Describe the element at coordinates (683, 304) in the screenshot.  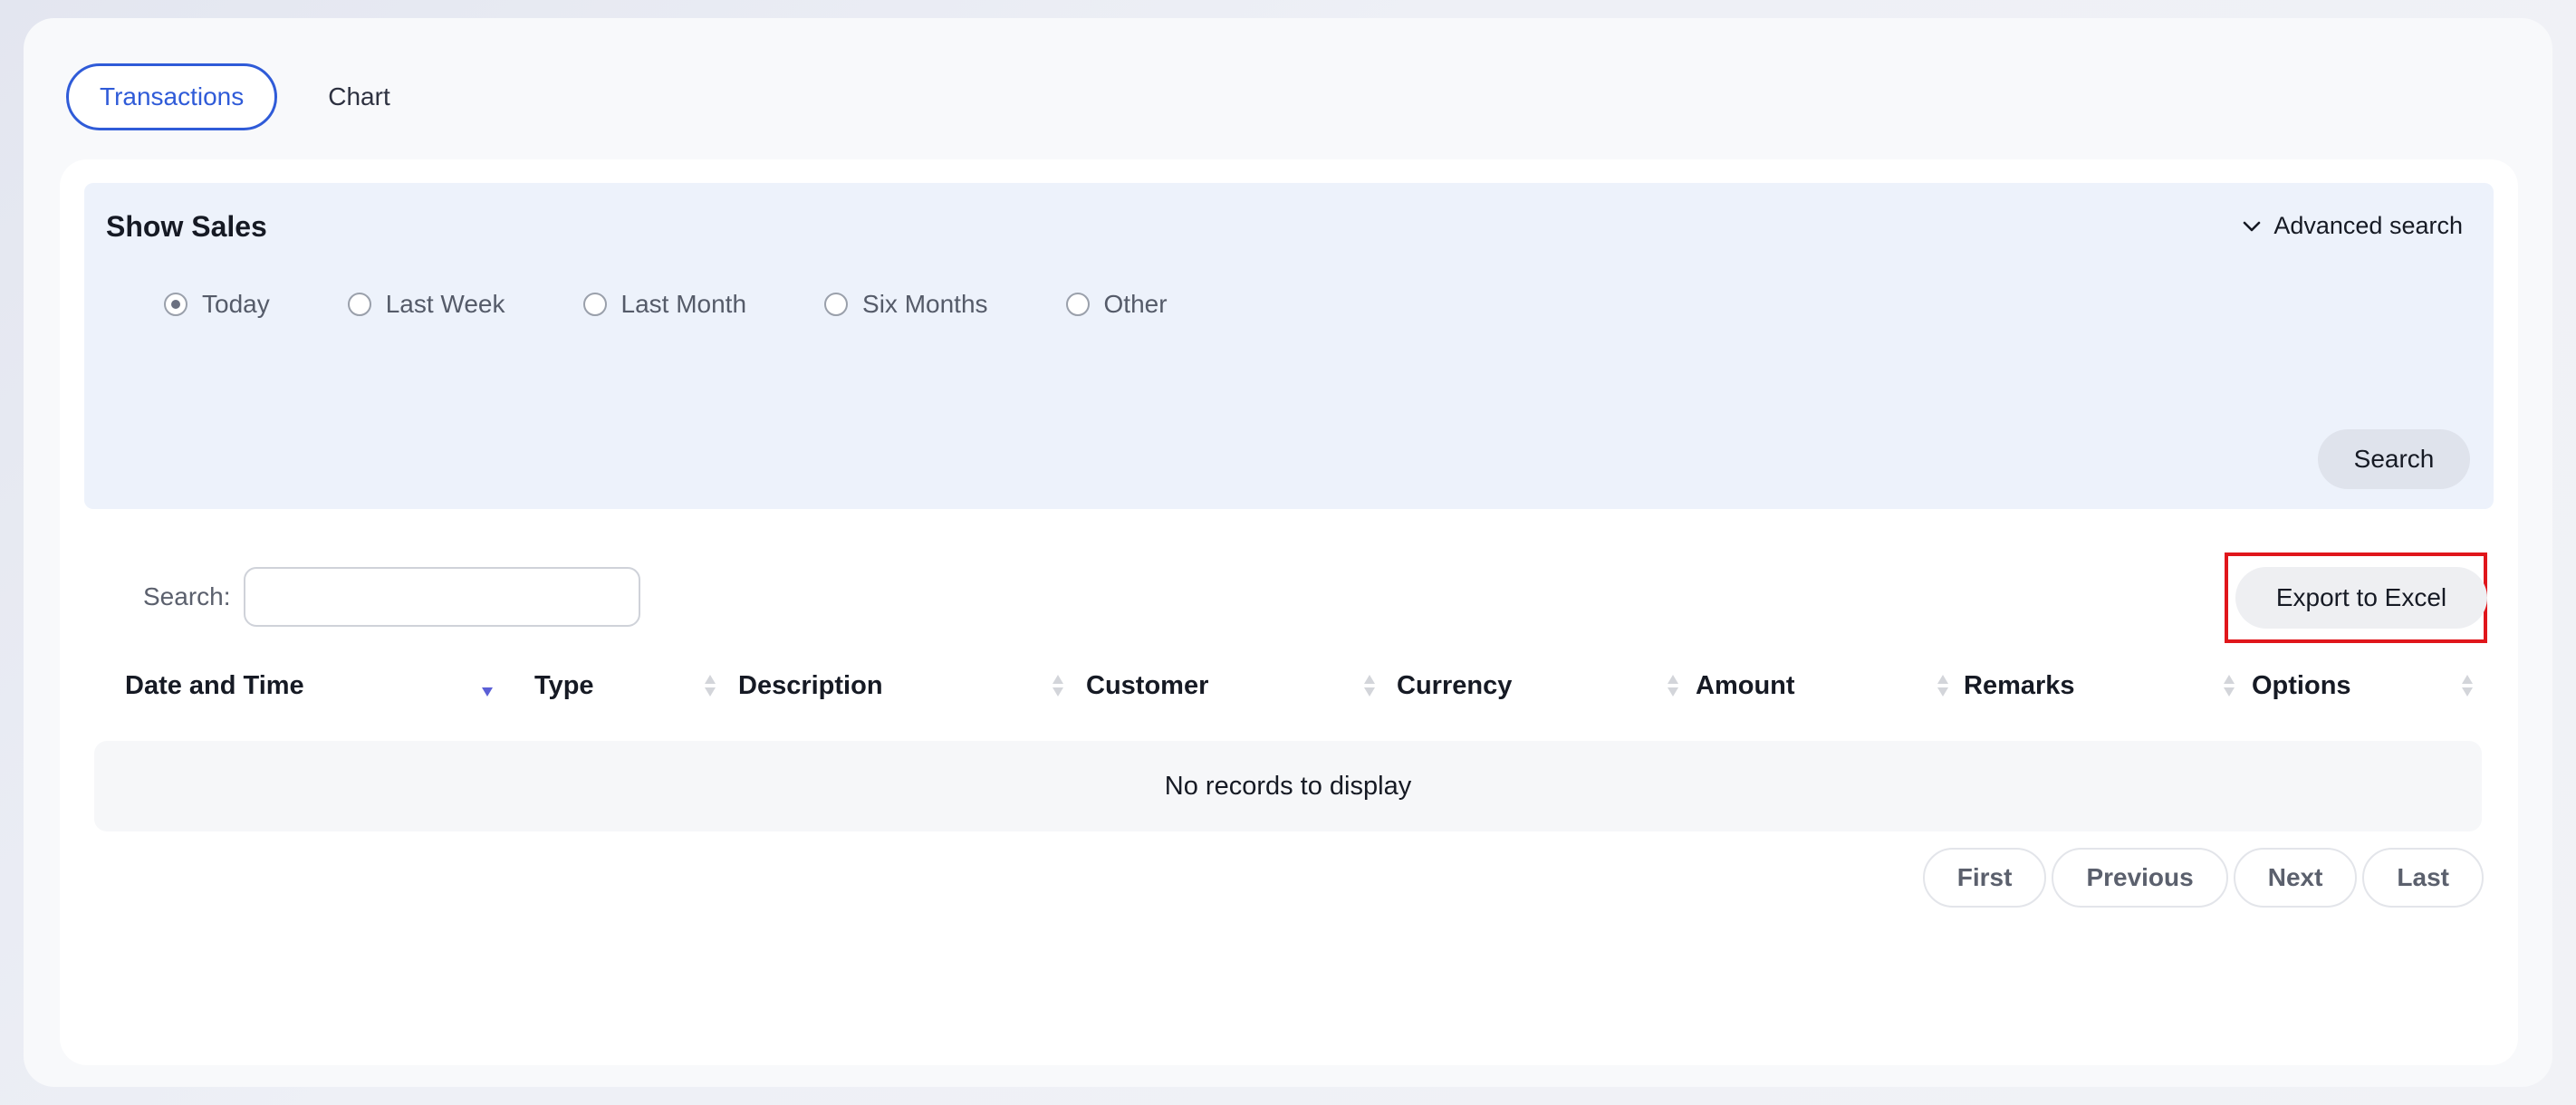
I see `radio-label: Last Month` at that location.